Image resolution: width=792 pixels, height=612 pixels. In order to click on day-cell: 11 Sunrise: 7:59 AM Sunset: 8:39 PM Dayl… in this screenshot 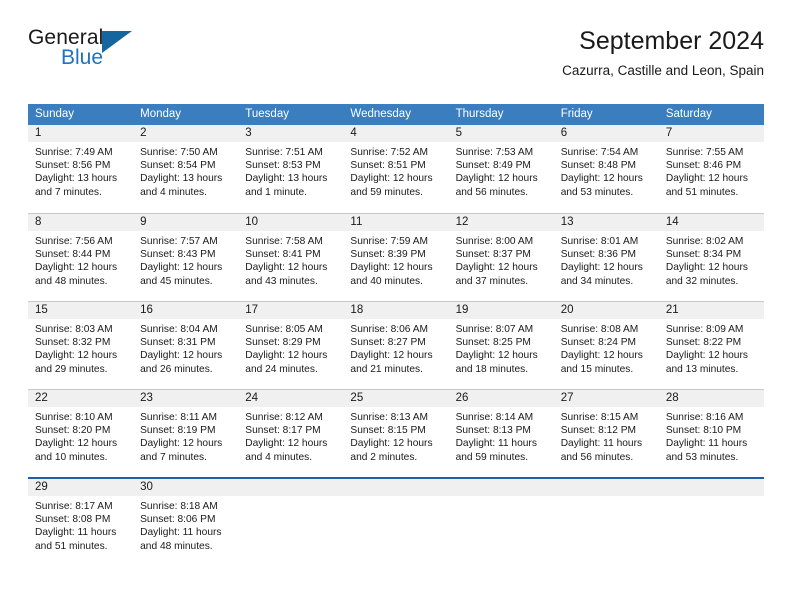, I will do `click(396, 257)`.